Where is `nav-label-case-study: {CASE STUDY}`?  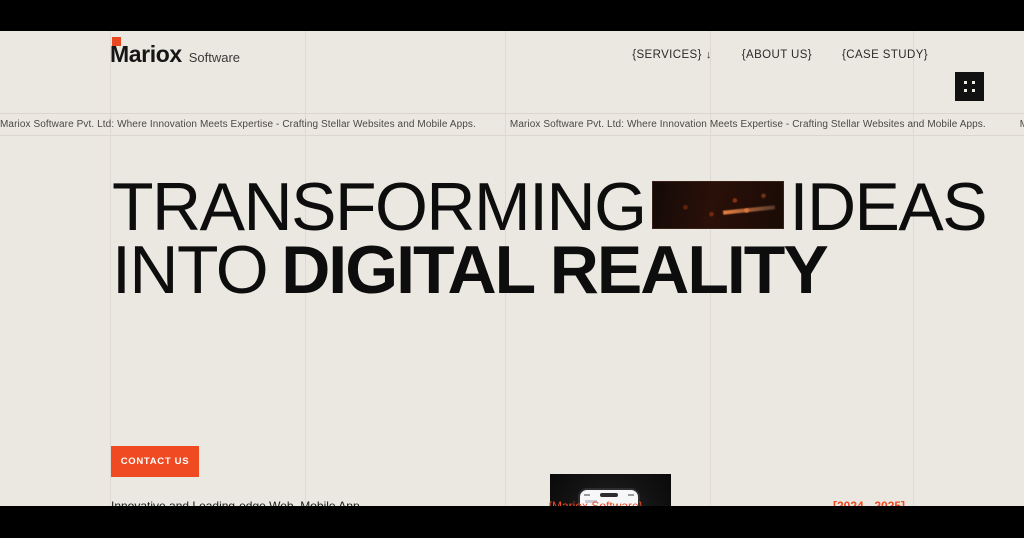
nav-label-case-study: {CASE STUDY} is located at coordinates (885, 55).